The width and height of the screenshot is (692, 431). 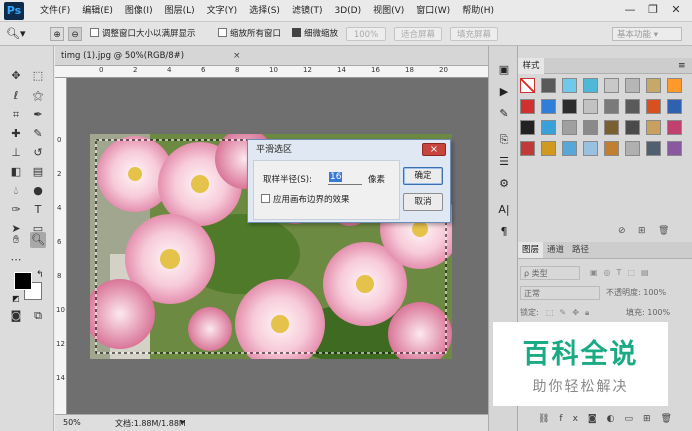 I want to click on new-style-icon: ⊞, so click(x=642, y=231).